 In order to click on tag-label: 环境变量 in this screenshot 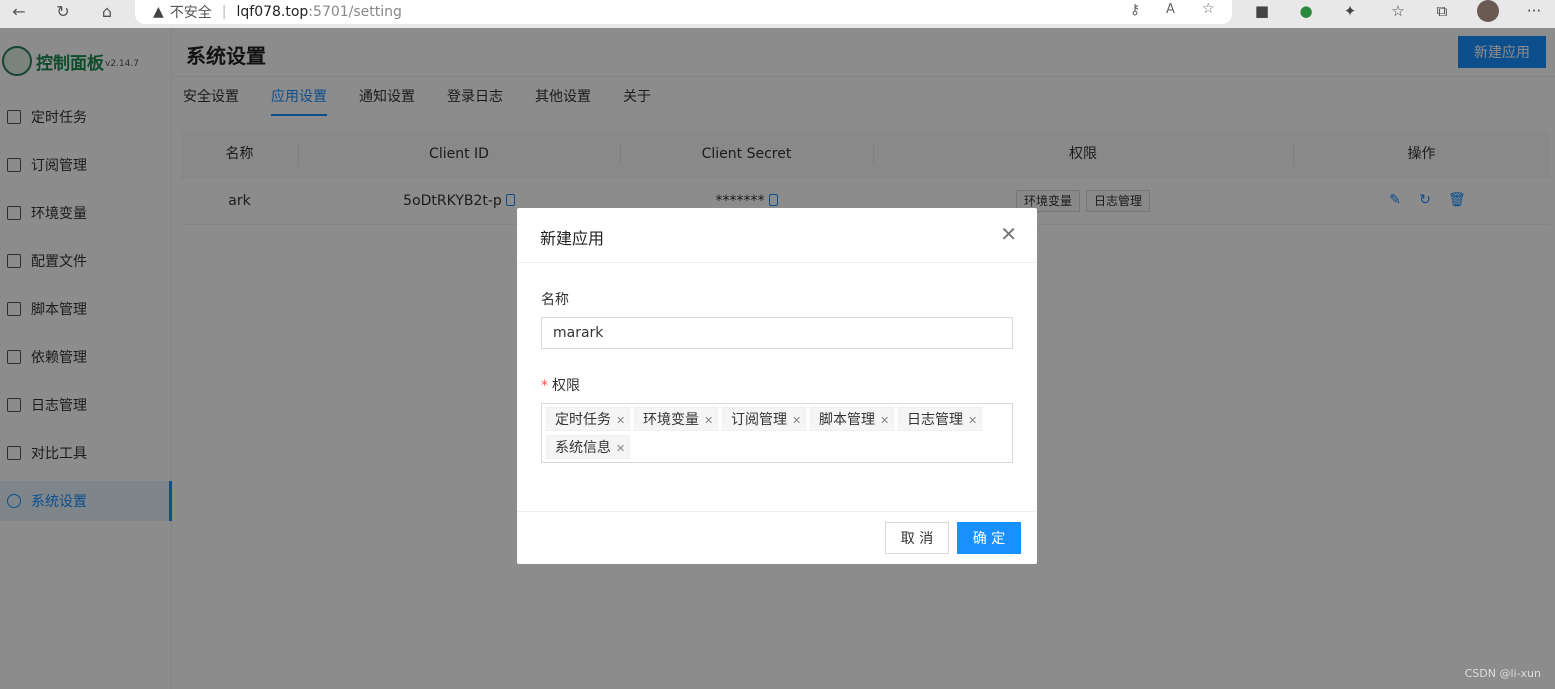, I will do `click(671, 420)`.